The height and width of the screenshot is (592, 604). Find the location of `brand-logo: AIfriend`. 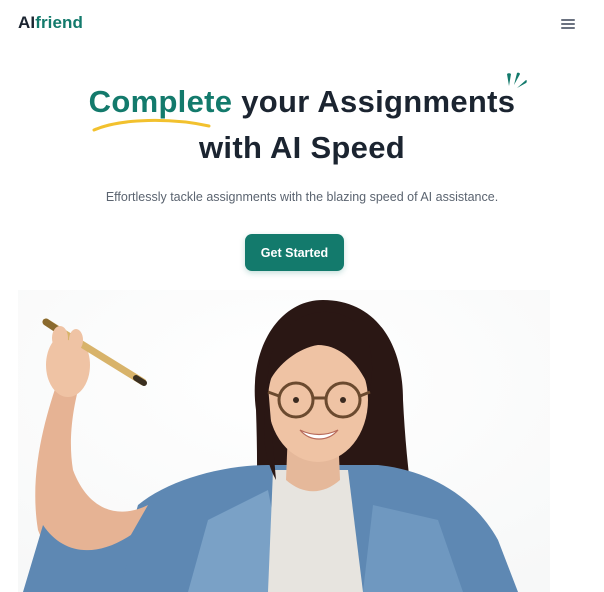

brand-logo: AIfriend is located at coordinates (50, 23).